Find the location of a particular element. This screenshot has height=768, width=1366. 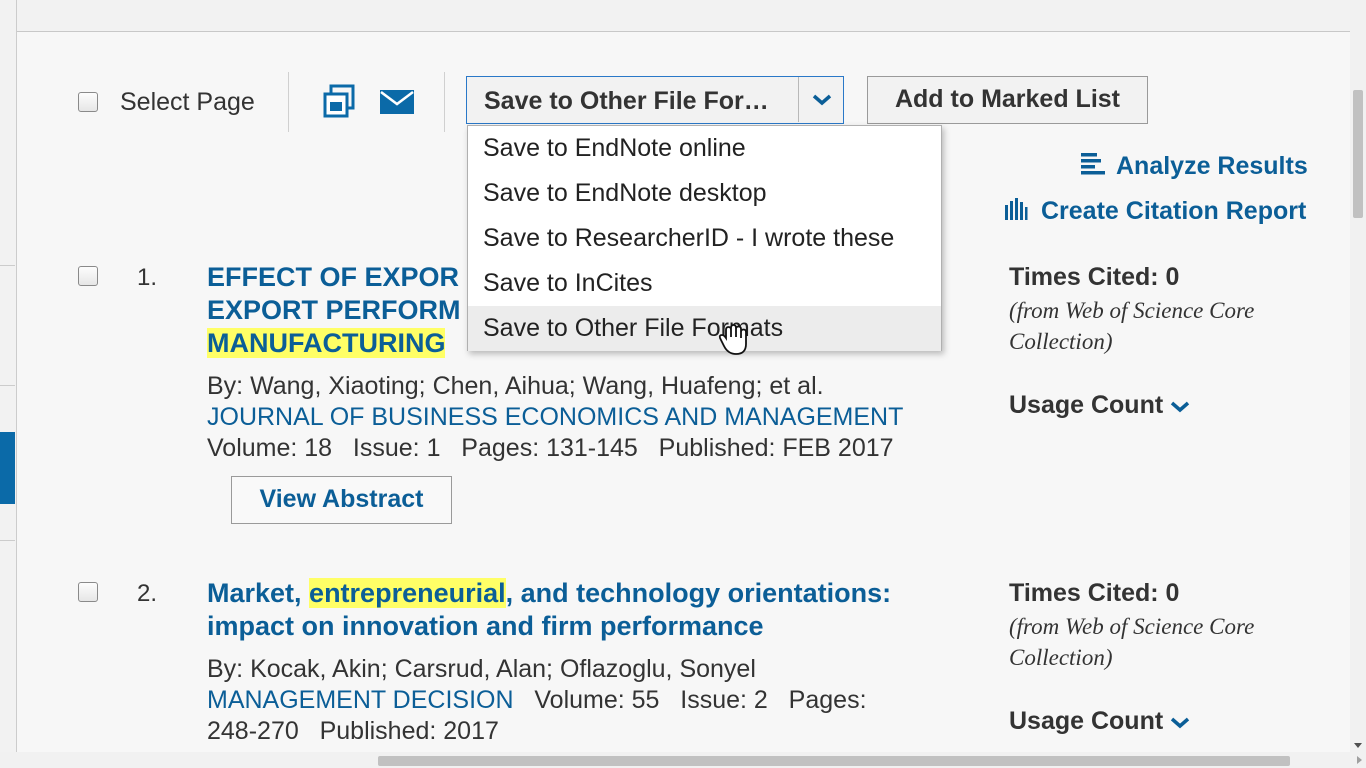

record-title-line: EXPORT PERFORM is located at coordinates (334, 310).